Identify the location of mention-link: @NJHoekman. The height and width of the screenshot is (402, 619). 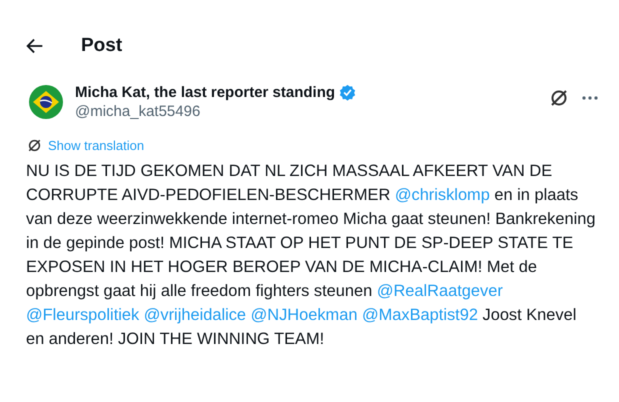
(304, 315).